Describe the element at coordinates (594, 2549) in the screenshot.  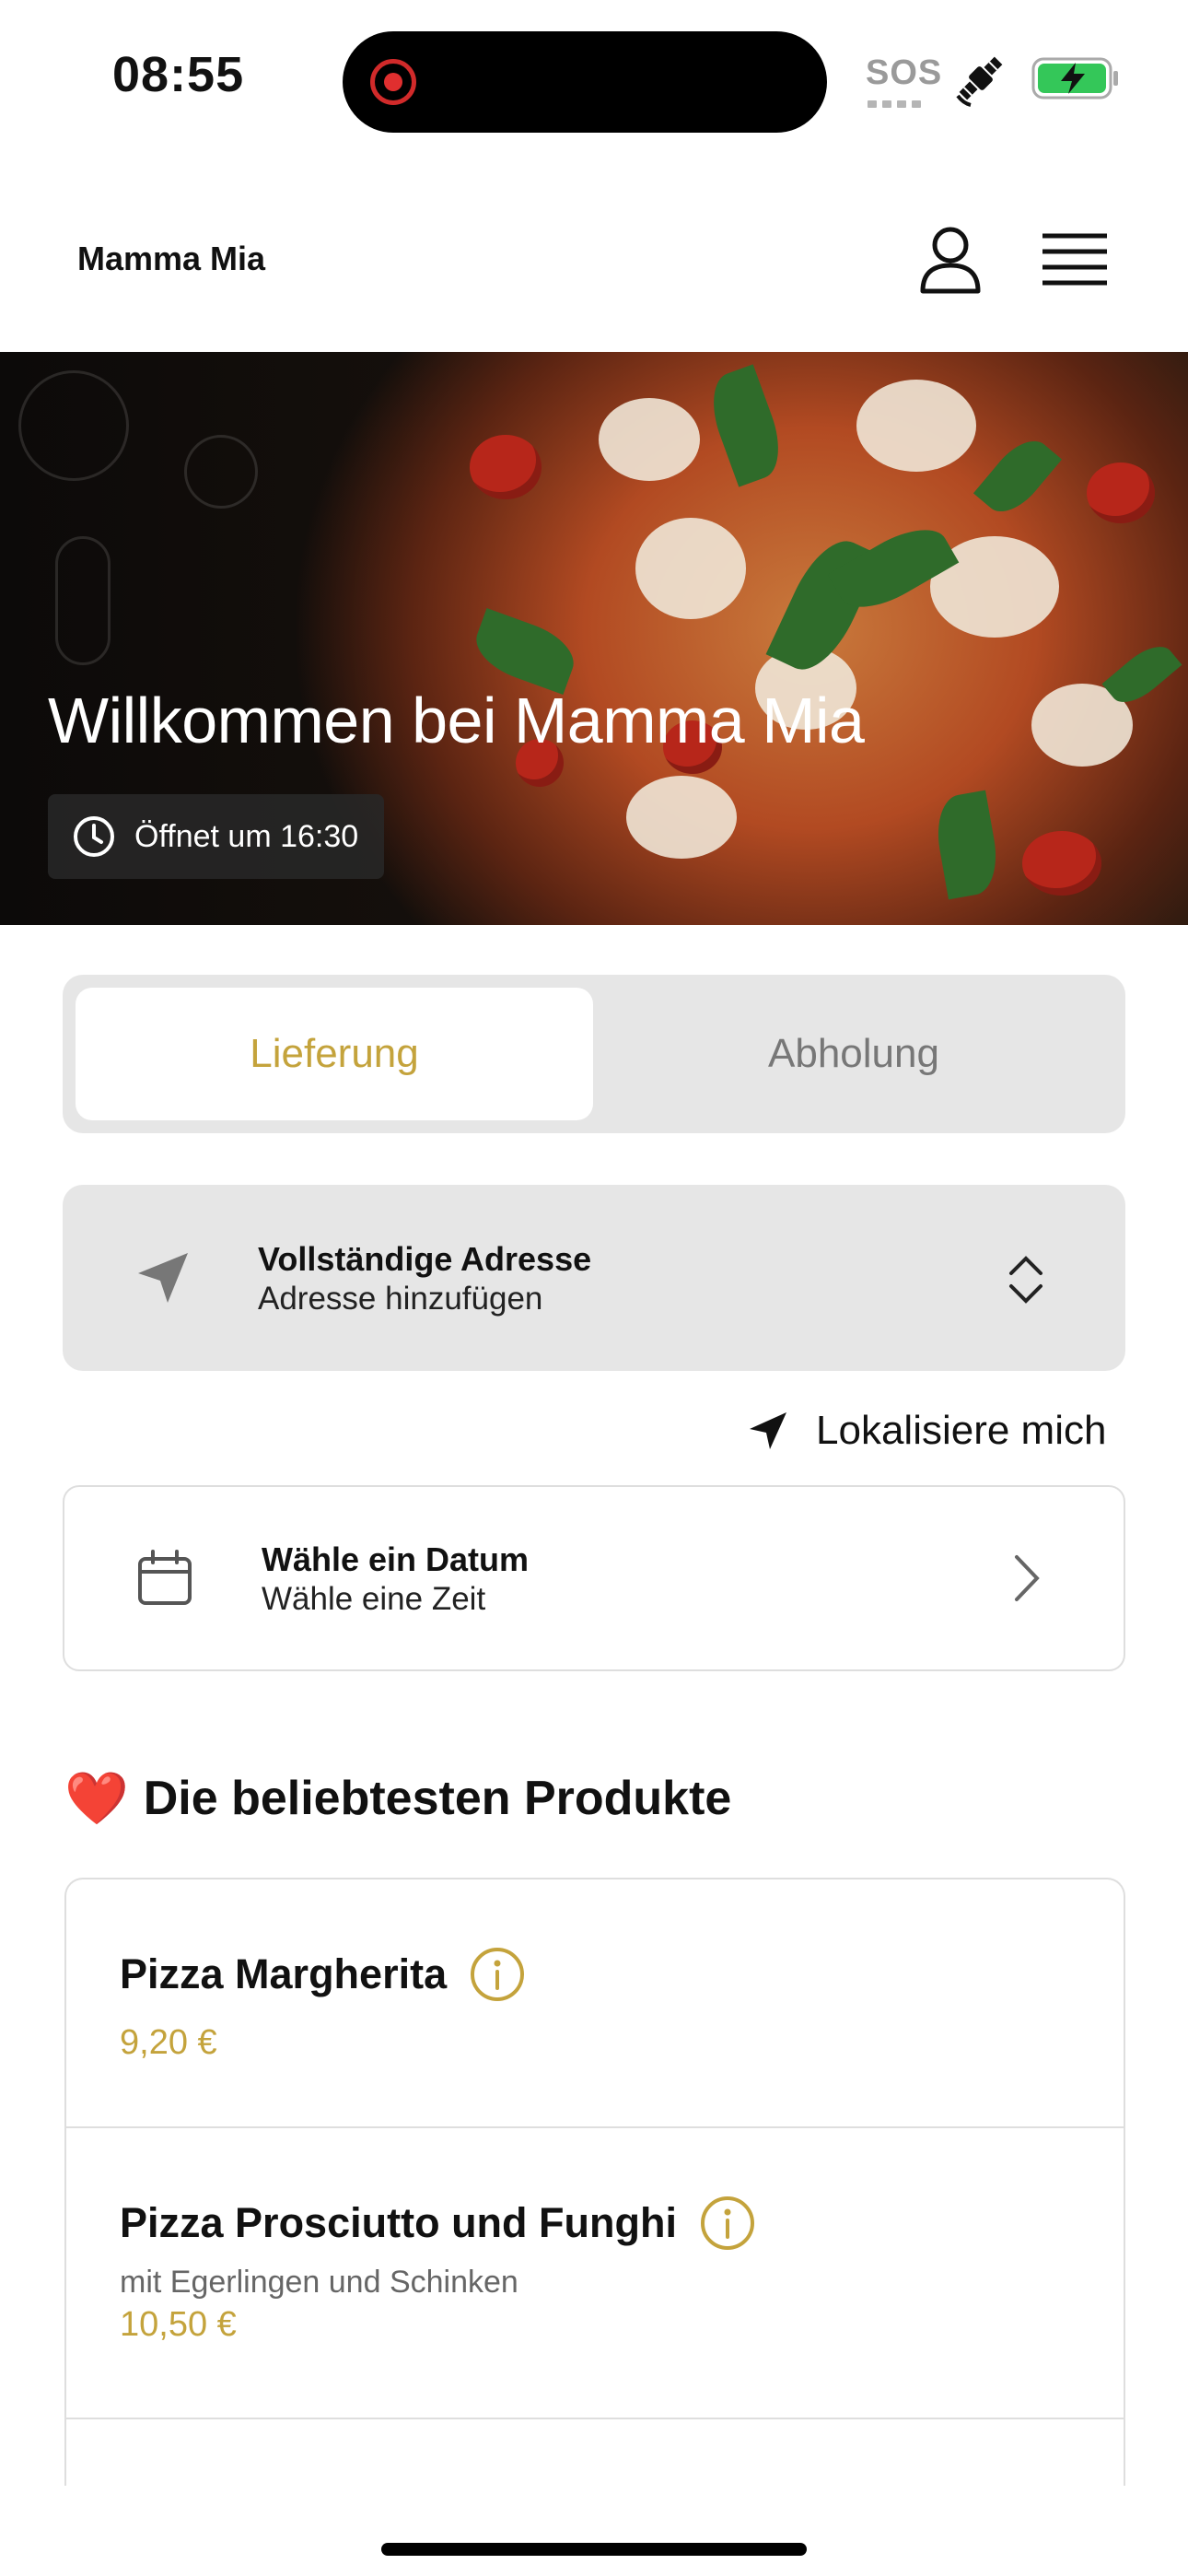
I see `home-indicator` at that location.